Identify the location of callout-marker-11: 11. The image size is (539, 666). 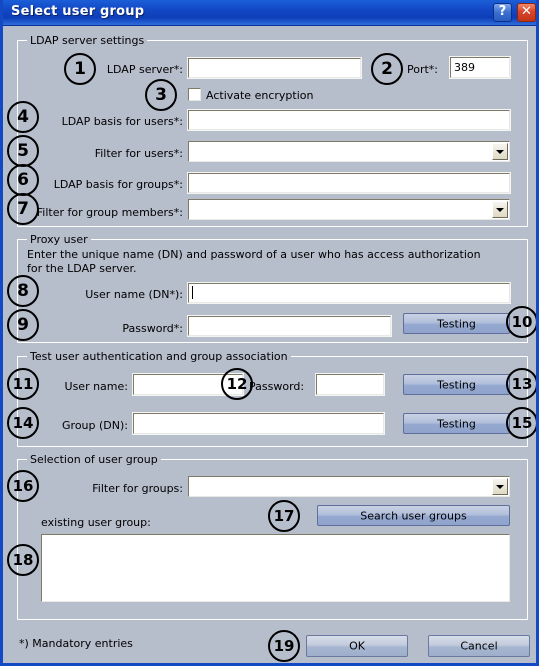
(23, 384).